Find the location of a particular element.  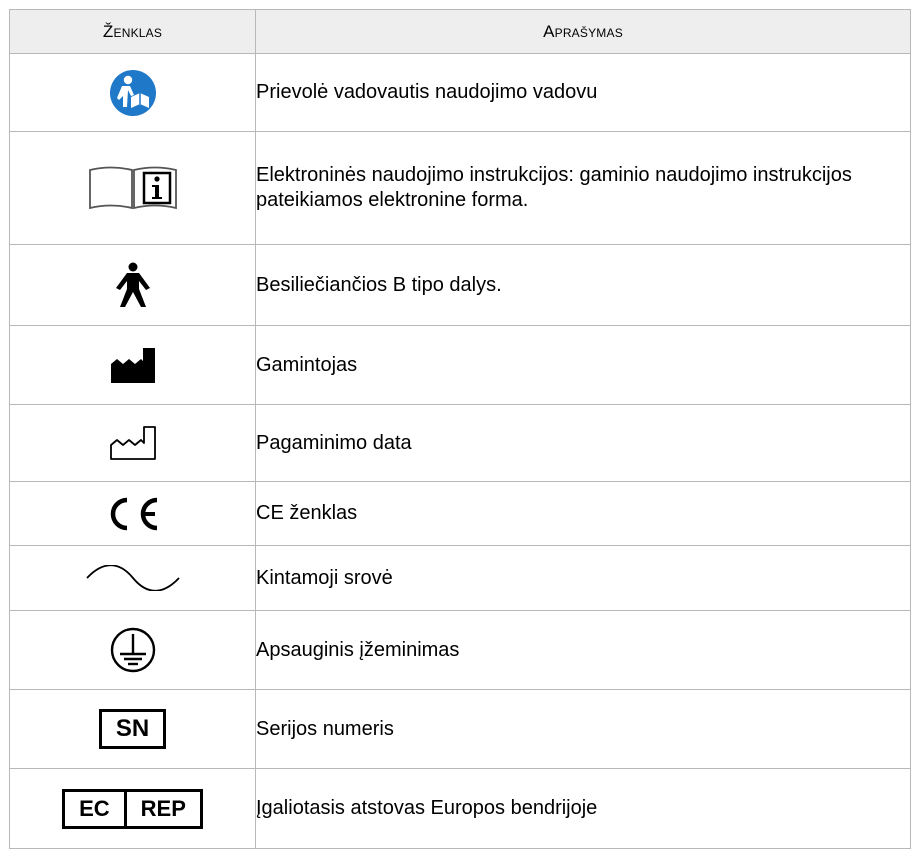

table-row: SN Serijos numeris is located at coordinates (460, 729).